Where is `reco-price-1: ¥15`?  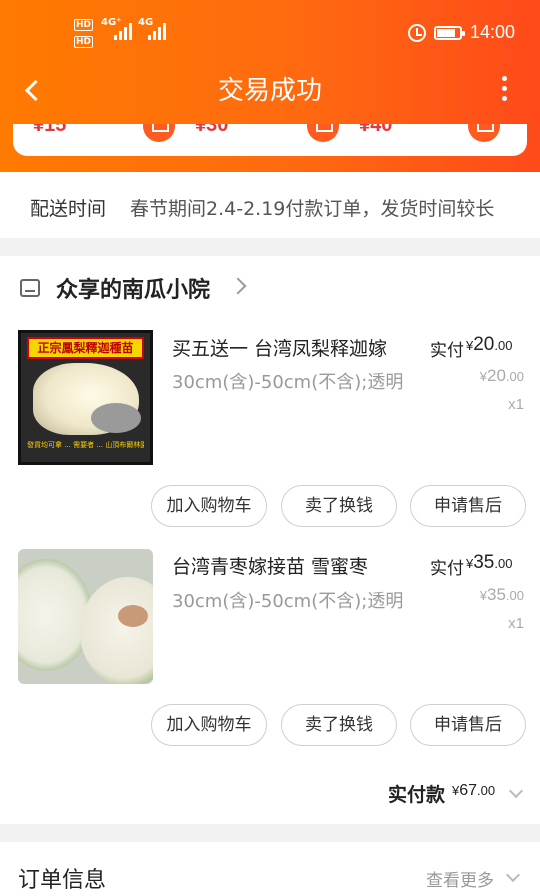
reco-price-1: ¥15 is located at coordinates (50, 130).